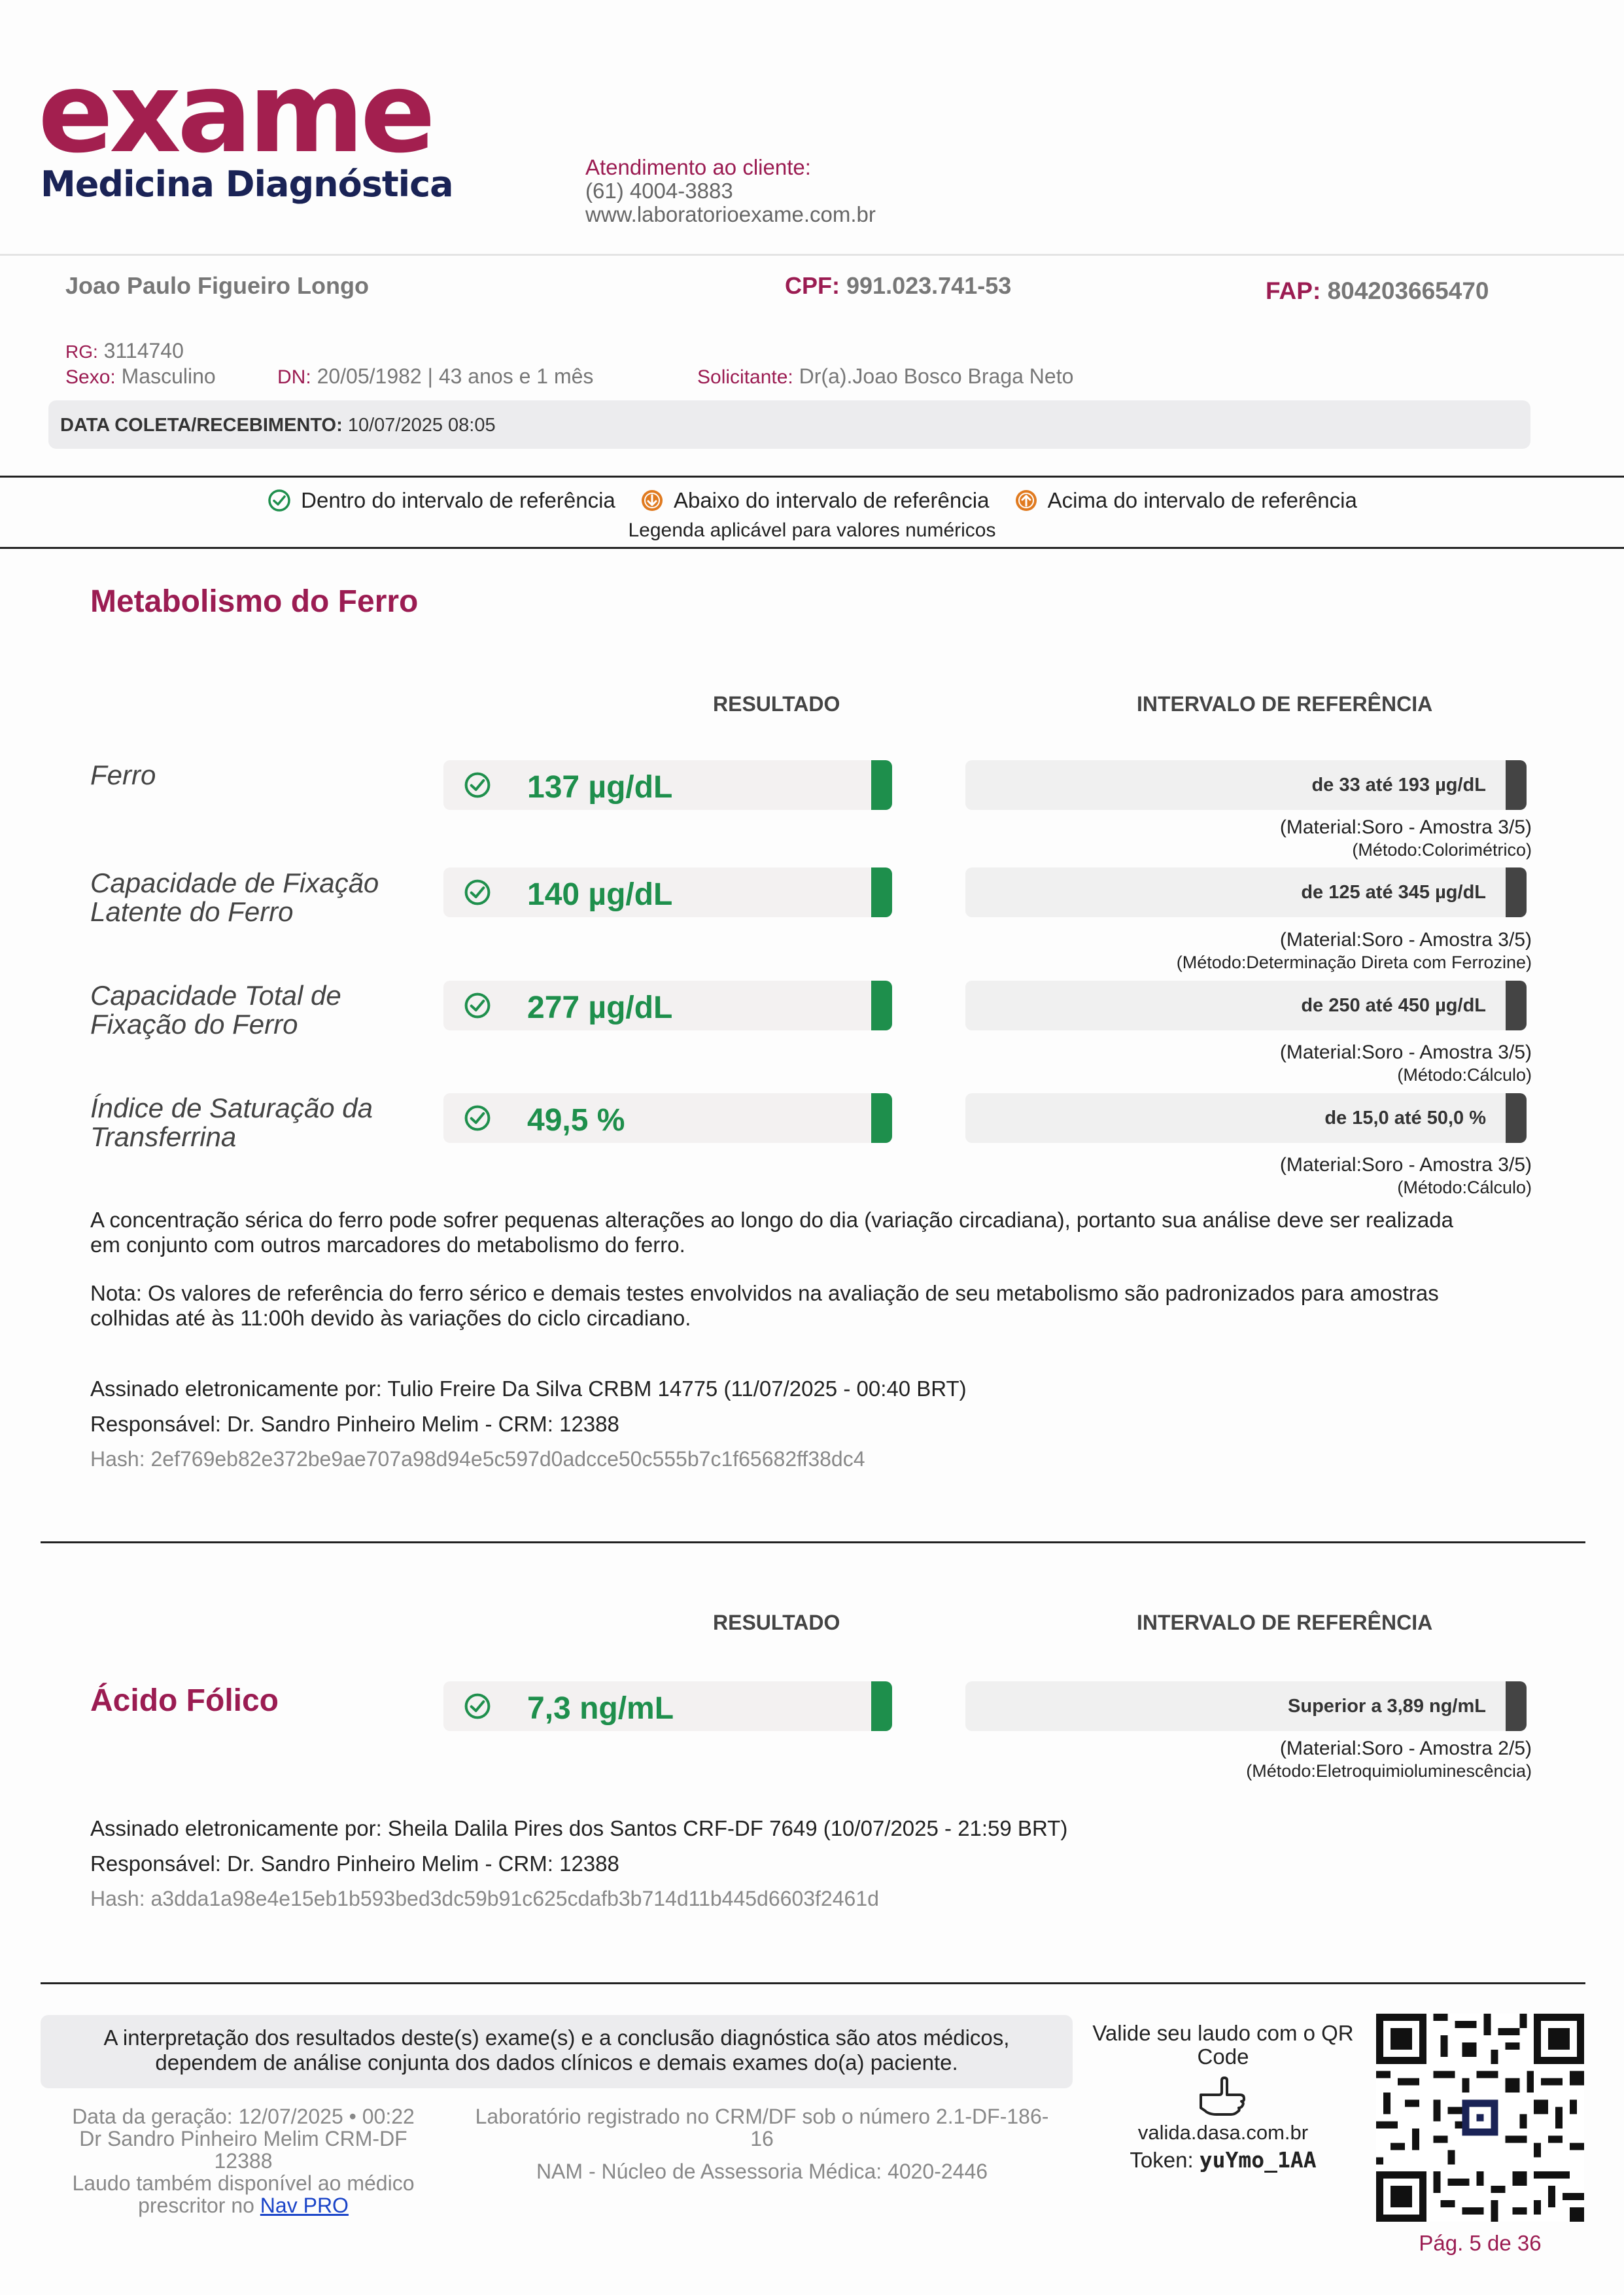 This screenshot has height=2295, width=1624. Describe the element at coordinates (1464, 1075) in the screenshot. I see `method-ctff: (Método:Cálculo)` at that location.